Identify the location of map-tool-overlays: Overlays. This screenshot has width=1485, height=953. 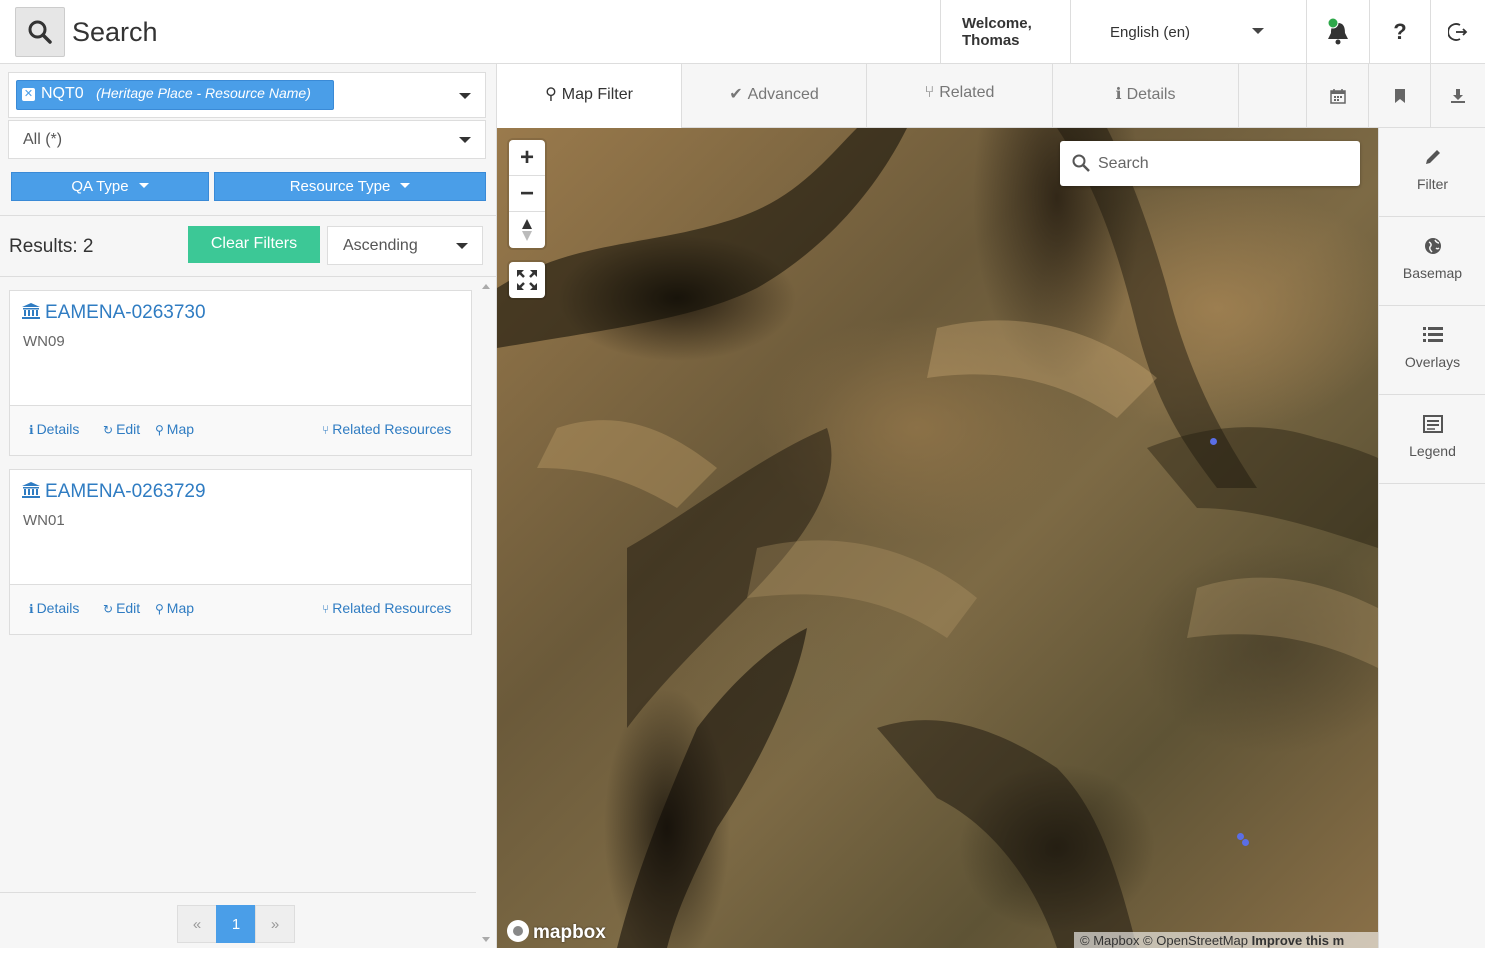
(1432, 350).